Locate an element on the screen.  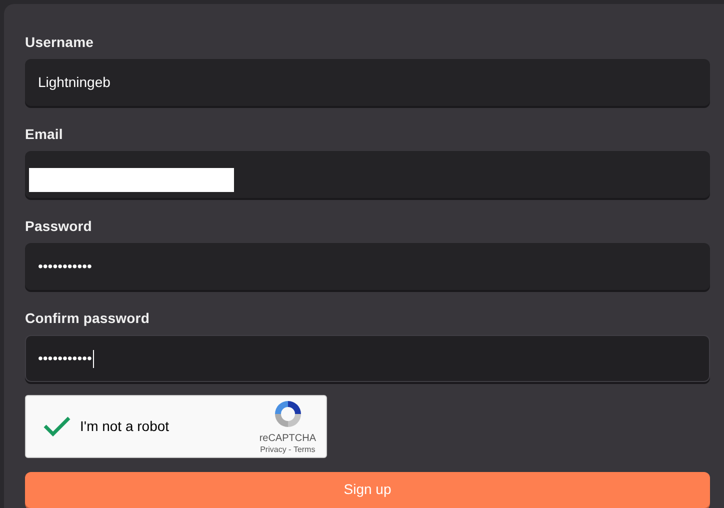
field-label: Confirm password is located at coordinates (88, 318).